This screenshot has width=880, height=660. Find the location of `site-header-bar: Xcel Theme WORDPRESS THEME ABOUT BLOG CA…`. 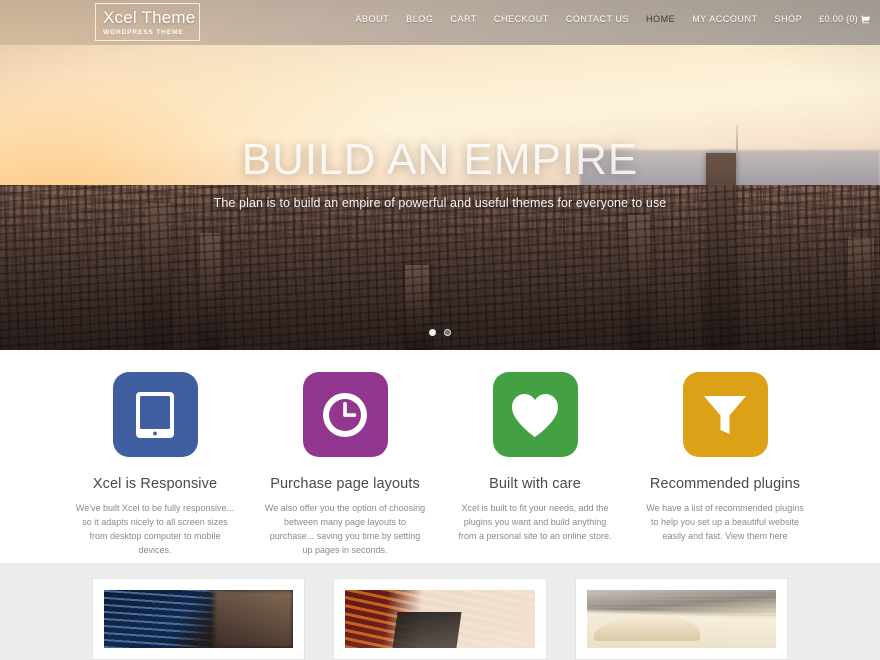

site-header-bar: Xcel Theme WORDPRESS THEME ABOUT BLOG CA… is located at coordinates (440, 22).